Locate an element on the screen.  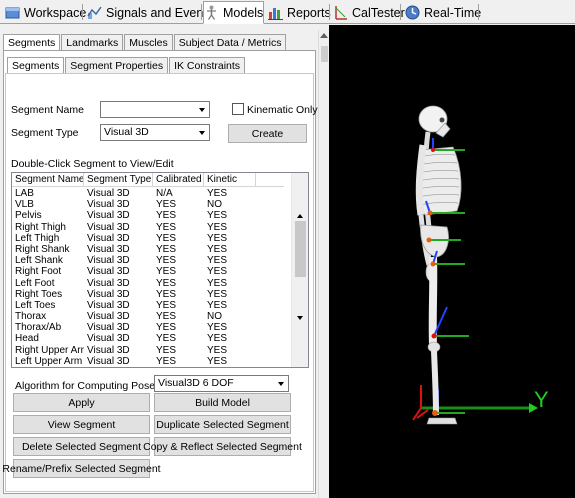
table-row: Pelvis Visual 3D YES YES is located at coordinates (148, 215).